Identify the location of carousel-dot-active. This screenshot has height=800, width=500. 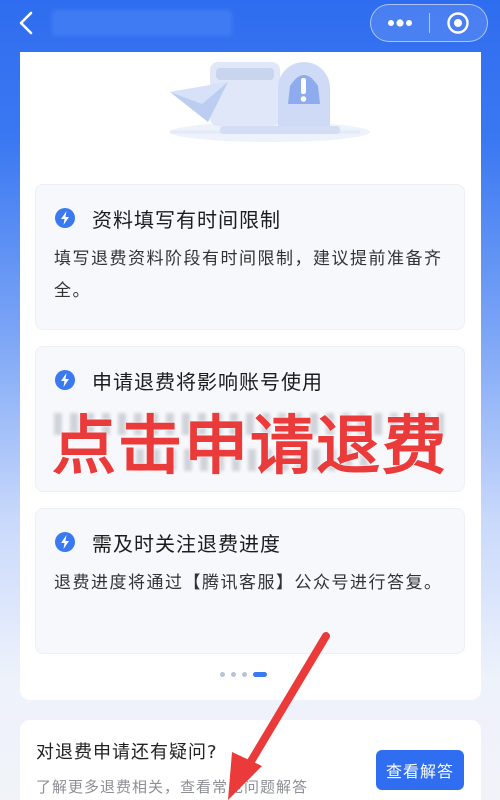
(260, 674).